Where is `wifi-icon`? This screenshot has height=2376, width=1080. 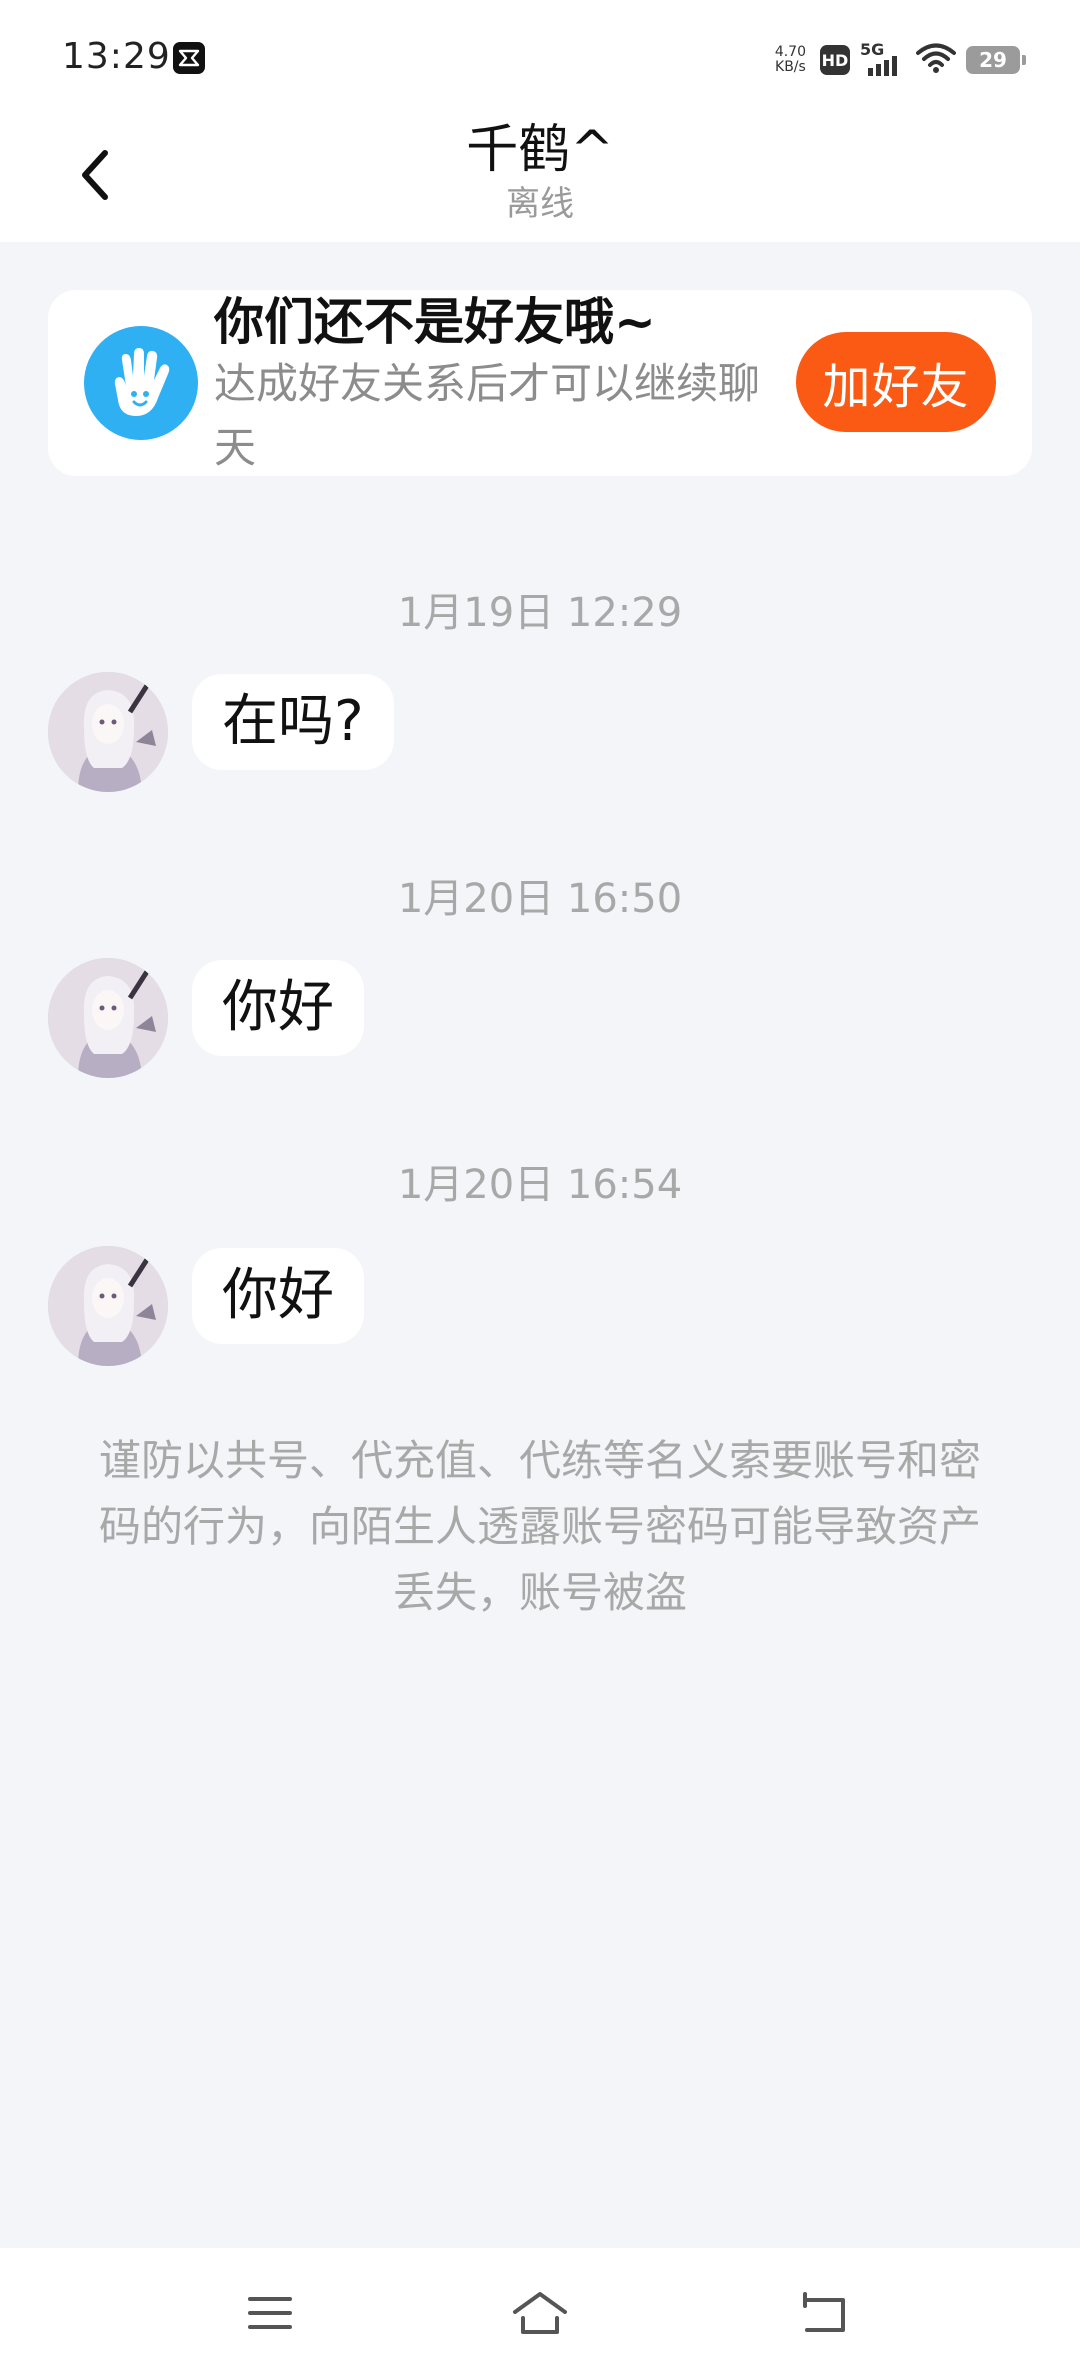 wifi-icon is located at coordinates (936, 60).